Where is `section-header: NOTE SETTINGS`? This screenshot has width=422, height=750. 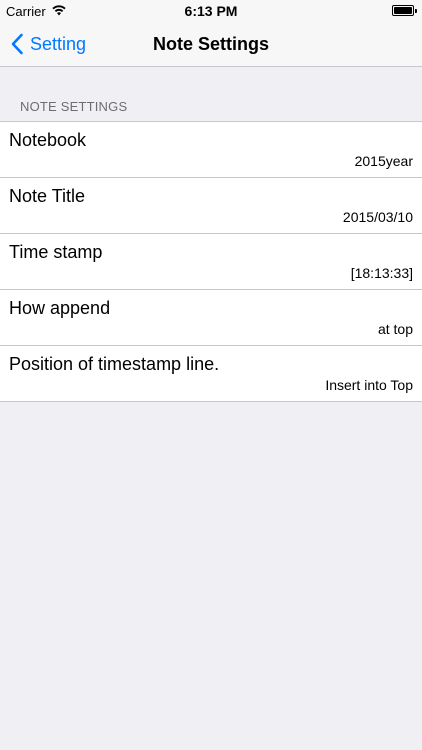
section-header: NOTE SETTINGS is located at coordinates (74, 106).